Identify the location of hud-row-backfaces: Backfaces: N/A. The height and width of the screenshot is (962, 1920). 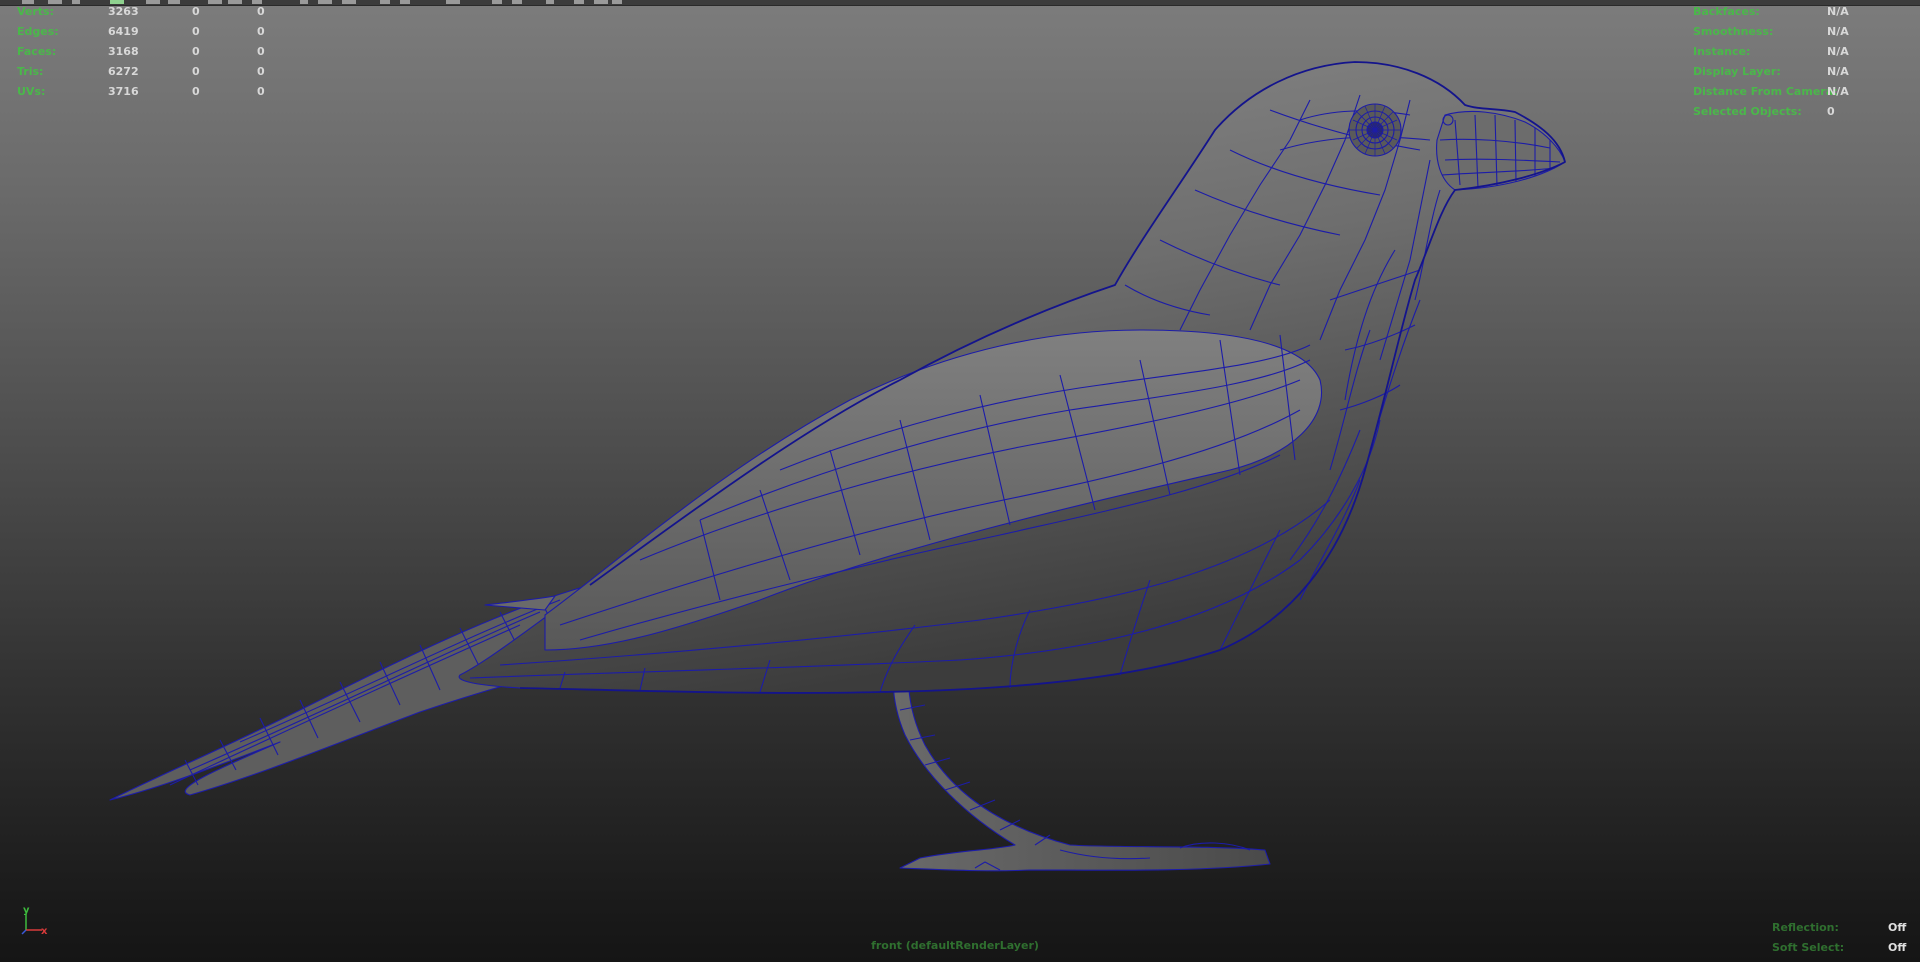
(1803, 12).